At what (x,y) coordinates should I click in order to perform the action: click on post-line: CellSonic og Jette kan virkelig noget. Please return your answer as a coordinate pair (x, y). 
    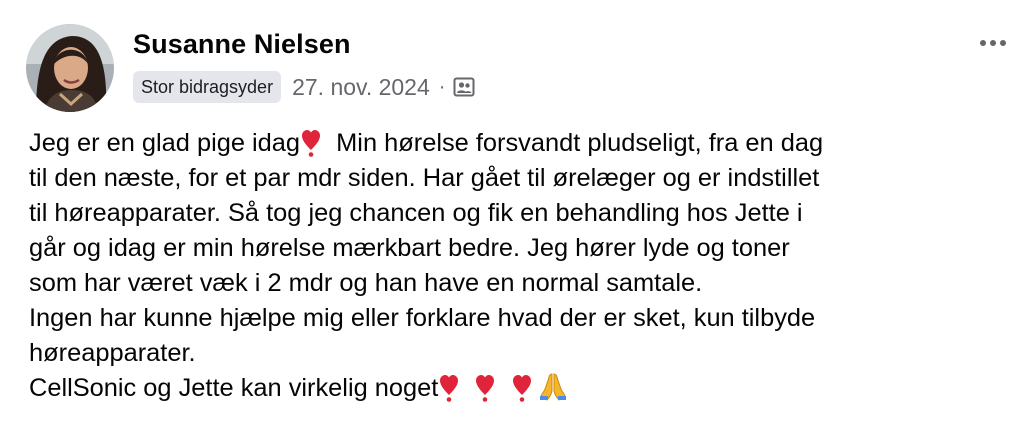
    Looking at the image, I should click on (524, 388).